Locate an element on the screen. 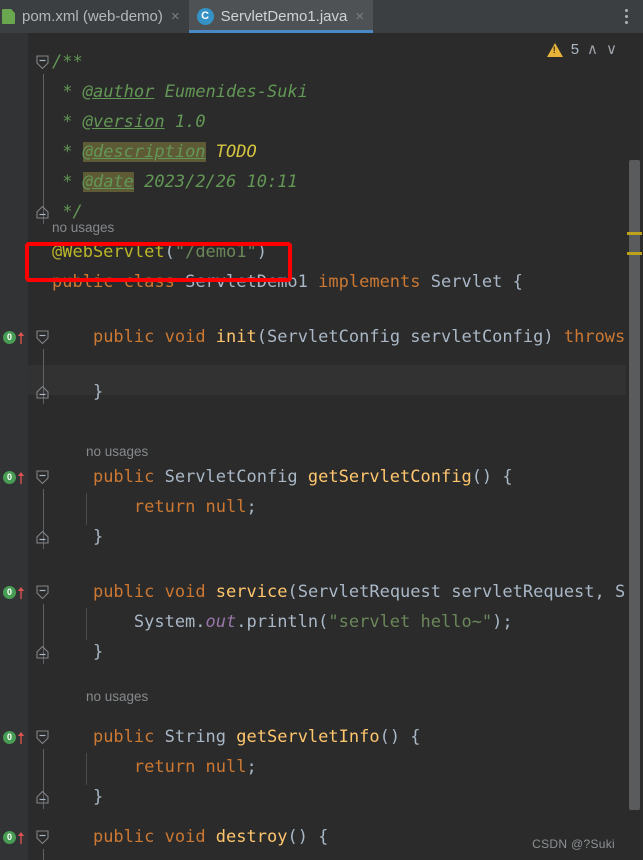 This screenshot has height=860, width=643. dot is located at coordinates (626, 16).